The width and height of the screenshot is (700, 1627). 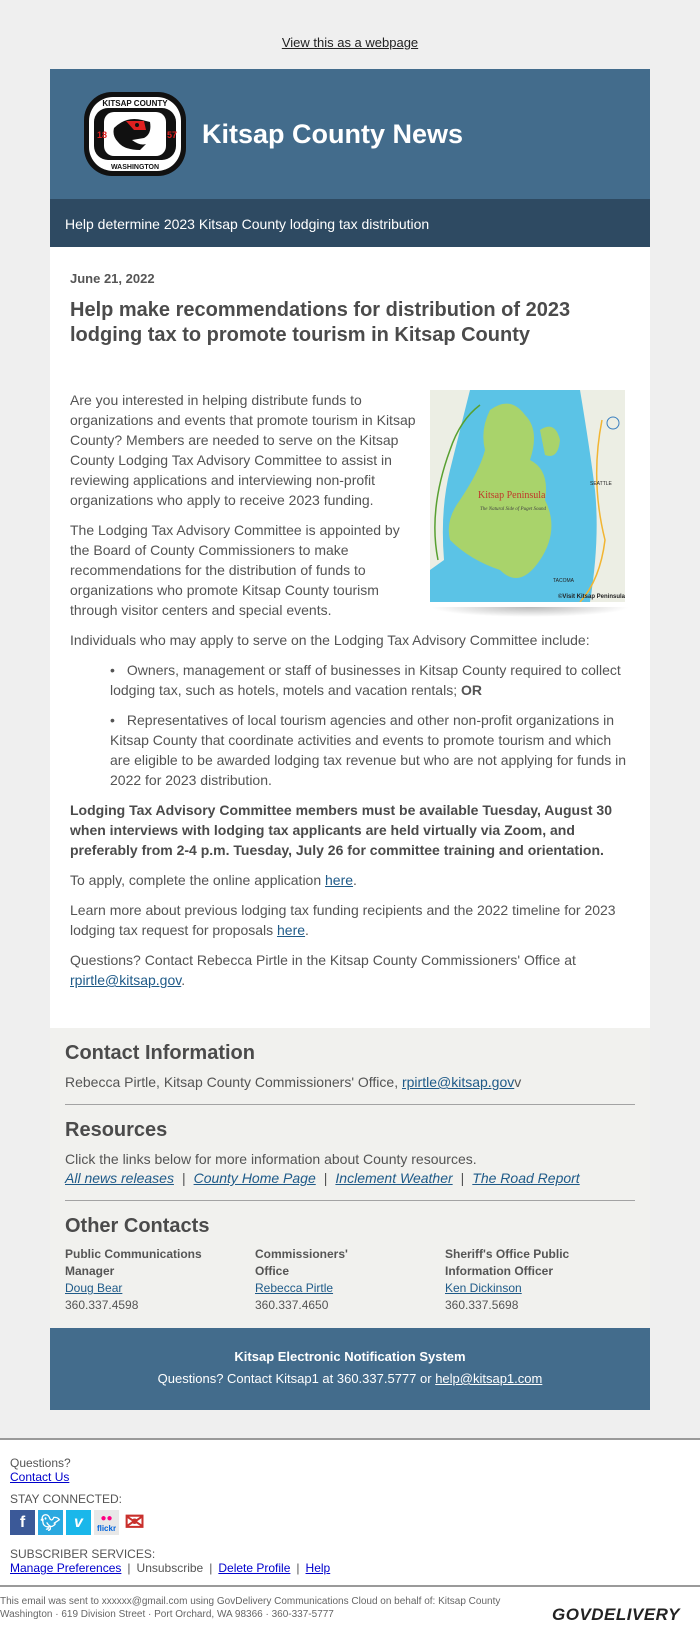 What do you see at coordinates (93, 1288) in the screenshot?
I see `contact-name-link: Doug Bear` at bounding box center [93, 1288].